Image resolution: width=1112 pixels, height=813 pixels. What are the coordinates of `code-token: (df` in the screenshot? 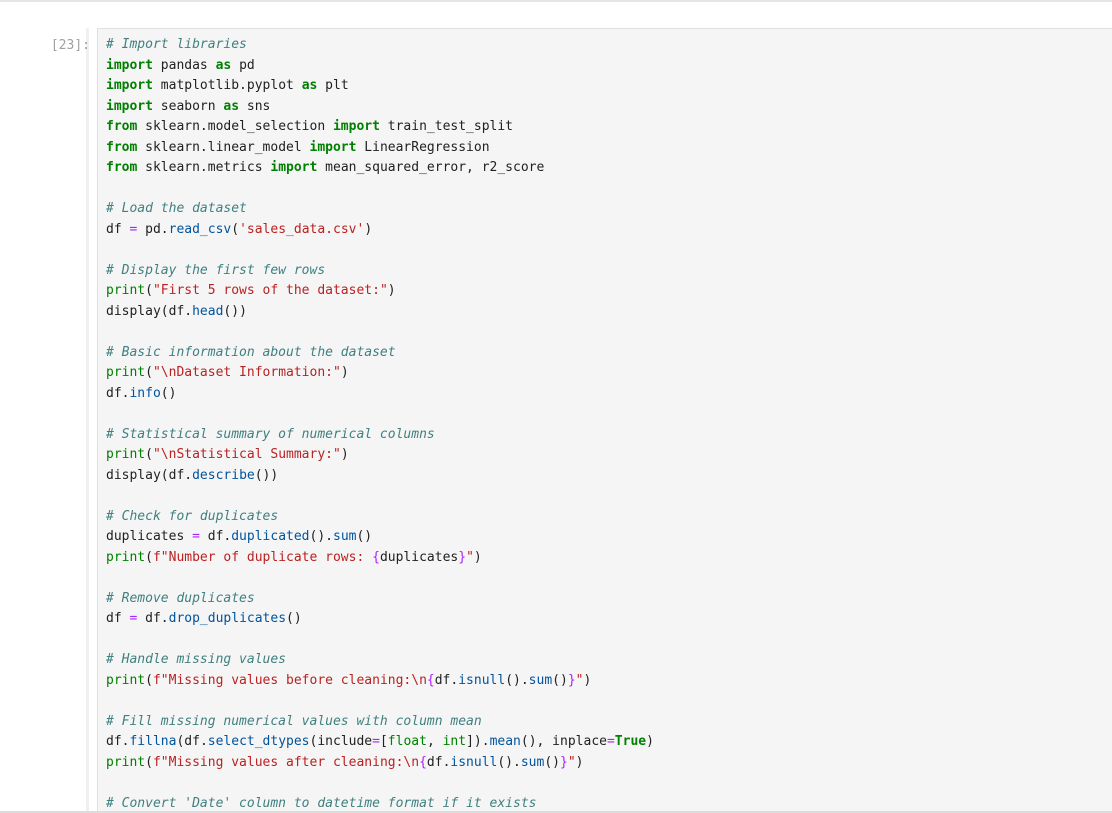 It's located at (188, 741).